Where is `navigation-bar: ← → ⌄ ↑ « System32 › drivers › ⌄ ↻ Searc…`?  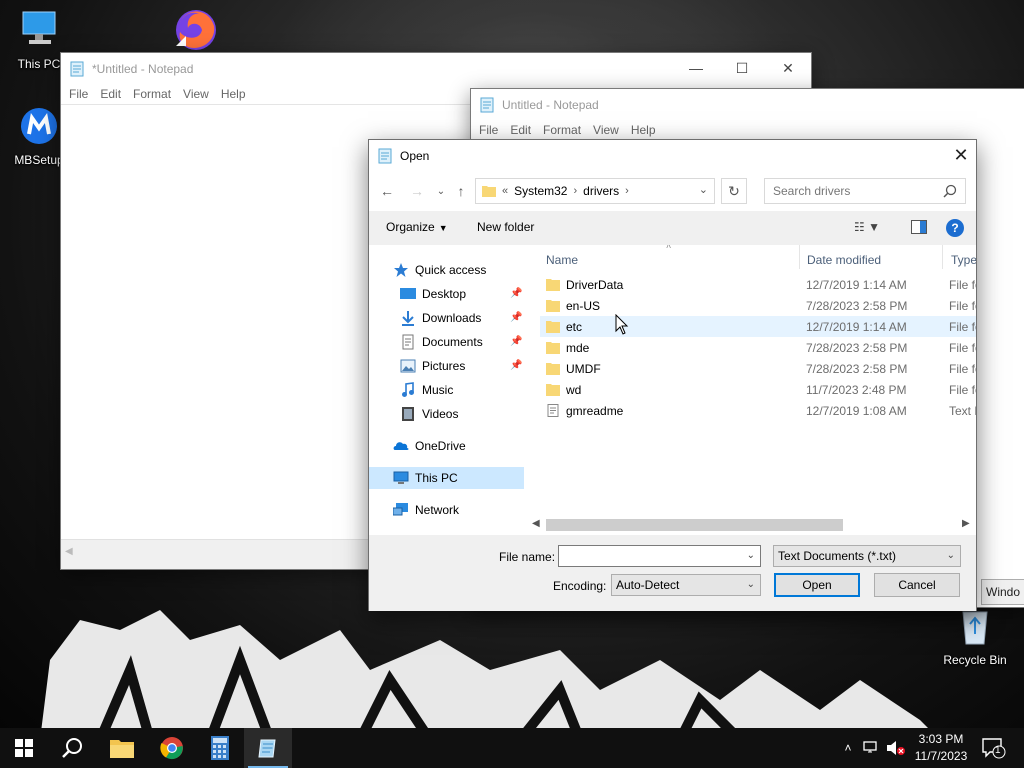 navigation-bar: ← → ⌄ ↑ « System32 › drivers › ⌄ ↻ Searc… is located at coordinates (672, 191).